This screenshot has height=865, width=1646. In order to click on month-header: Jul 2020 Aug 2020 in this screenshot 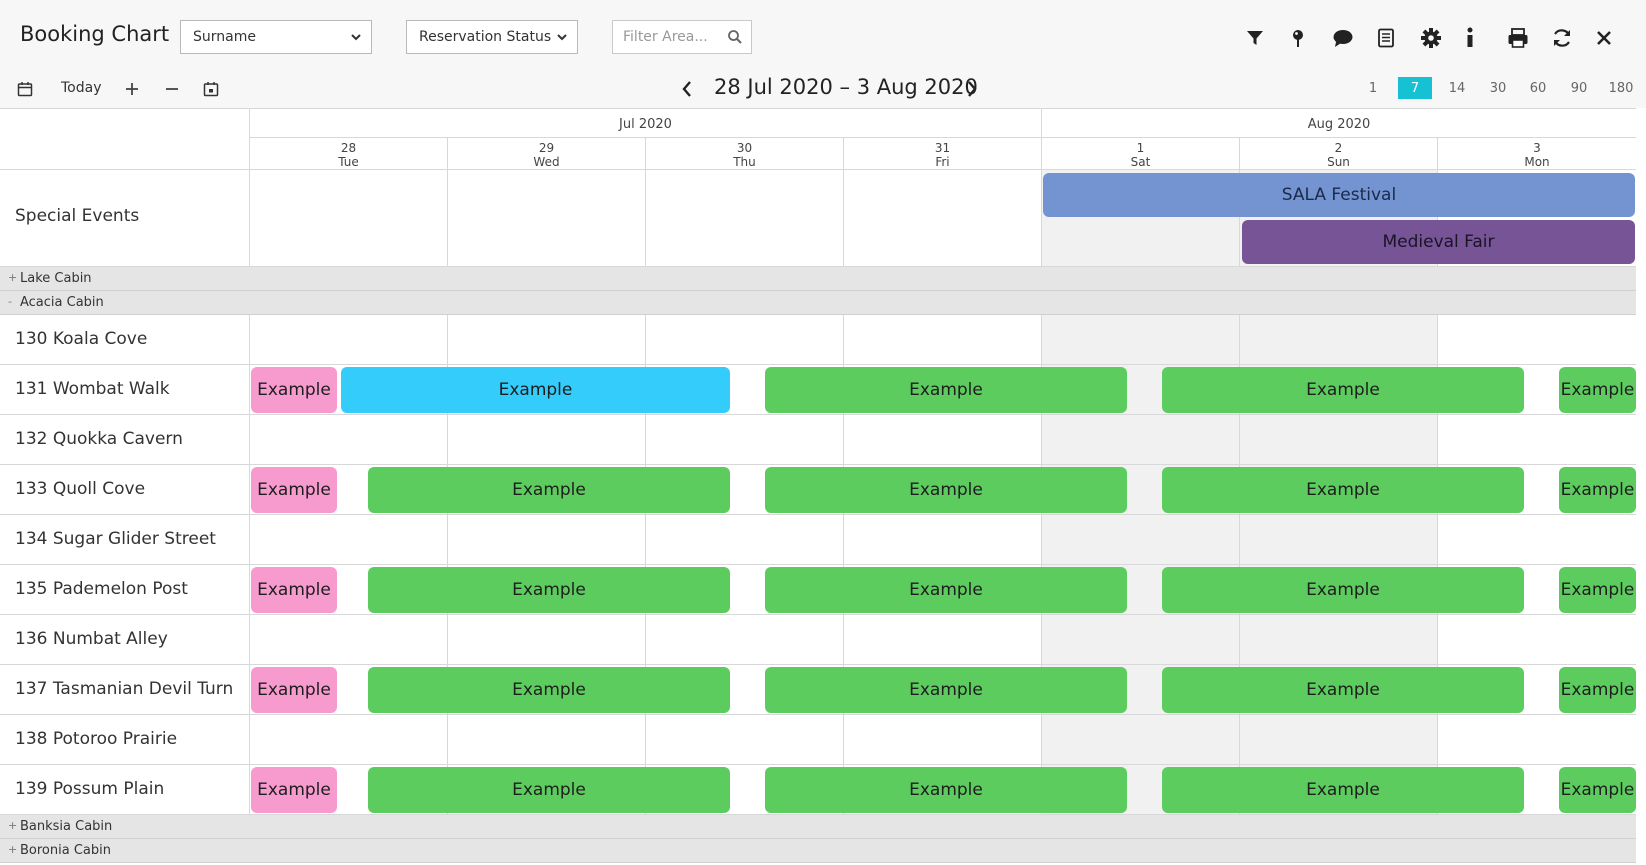, I will do `click(942, 123)`.